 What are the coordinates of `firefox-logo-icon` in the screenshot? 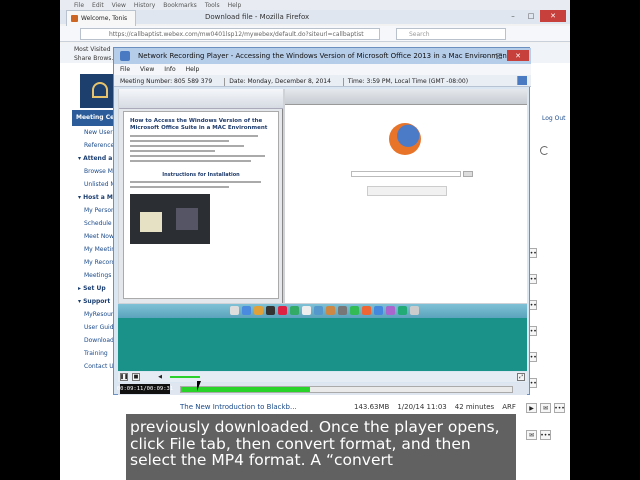 It's located at (405, 139).